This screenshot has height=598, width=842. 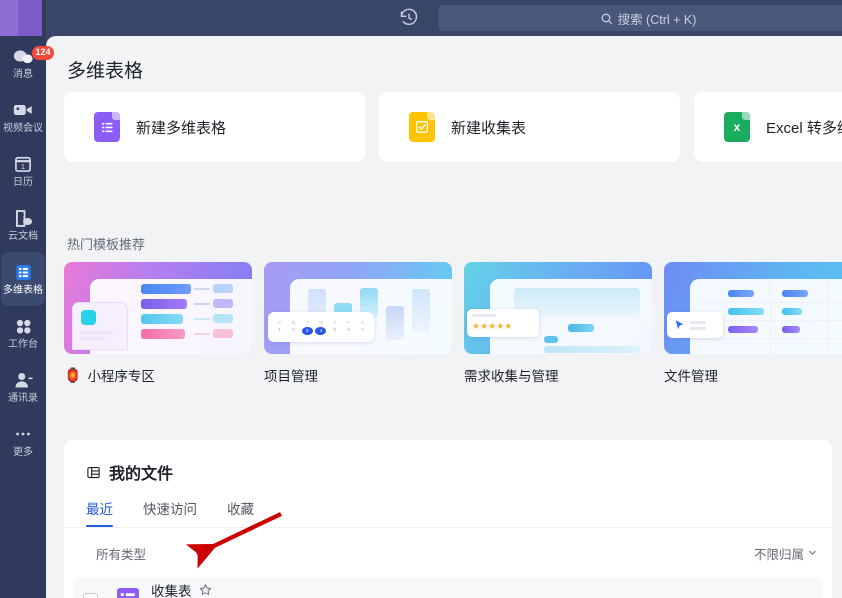 I want to click on sidebar-item-video-meeting: 视频会议, so click(x=23, y=117).